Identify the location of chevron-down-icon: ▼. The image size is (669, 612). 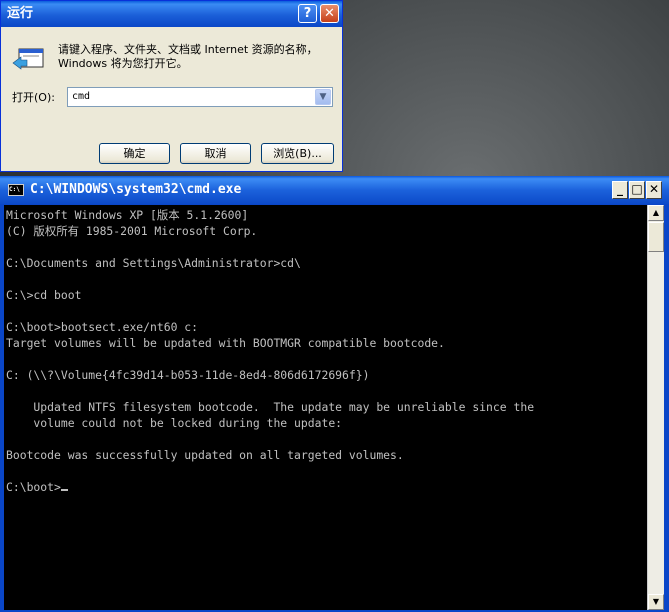
(323, 97).